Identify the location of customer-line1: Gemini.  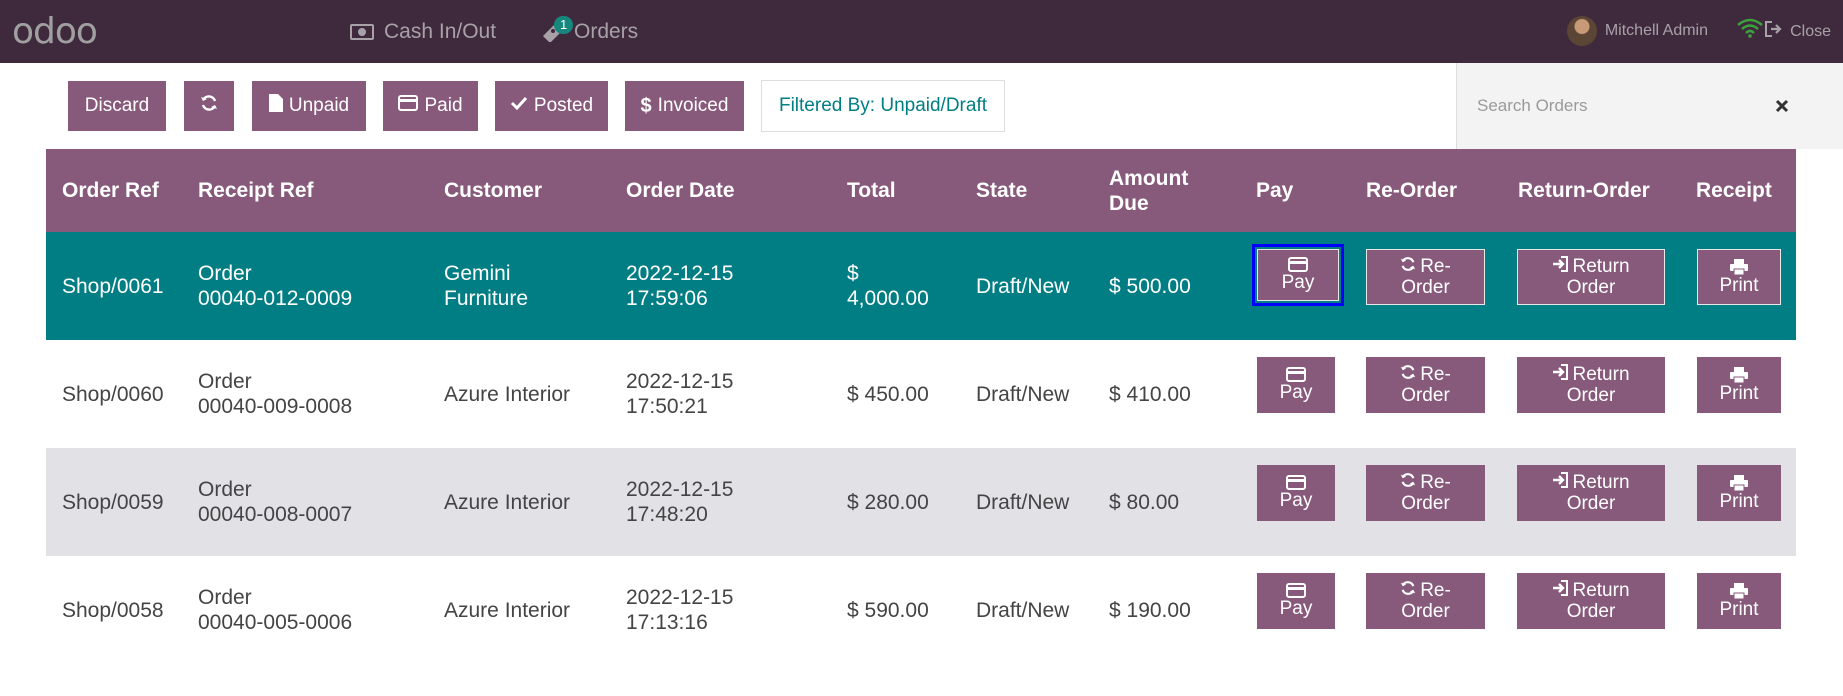
(477, 273).